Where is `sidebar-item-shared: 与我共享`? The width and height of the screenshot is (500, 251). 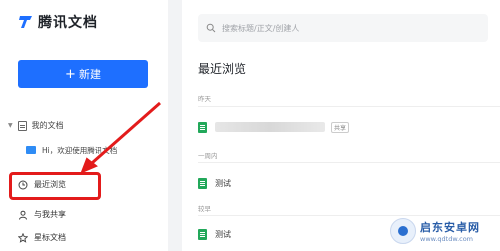
sidebar-item-shared: 与我共享 is located at coordinates (42, 214).